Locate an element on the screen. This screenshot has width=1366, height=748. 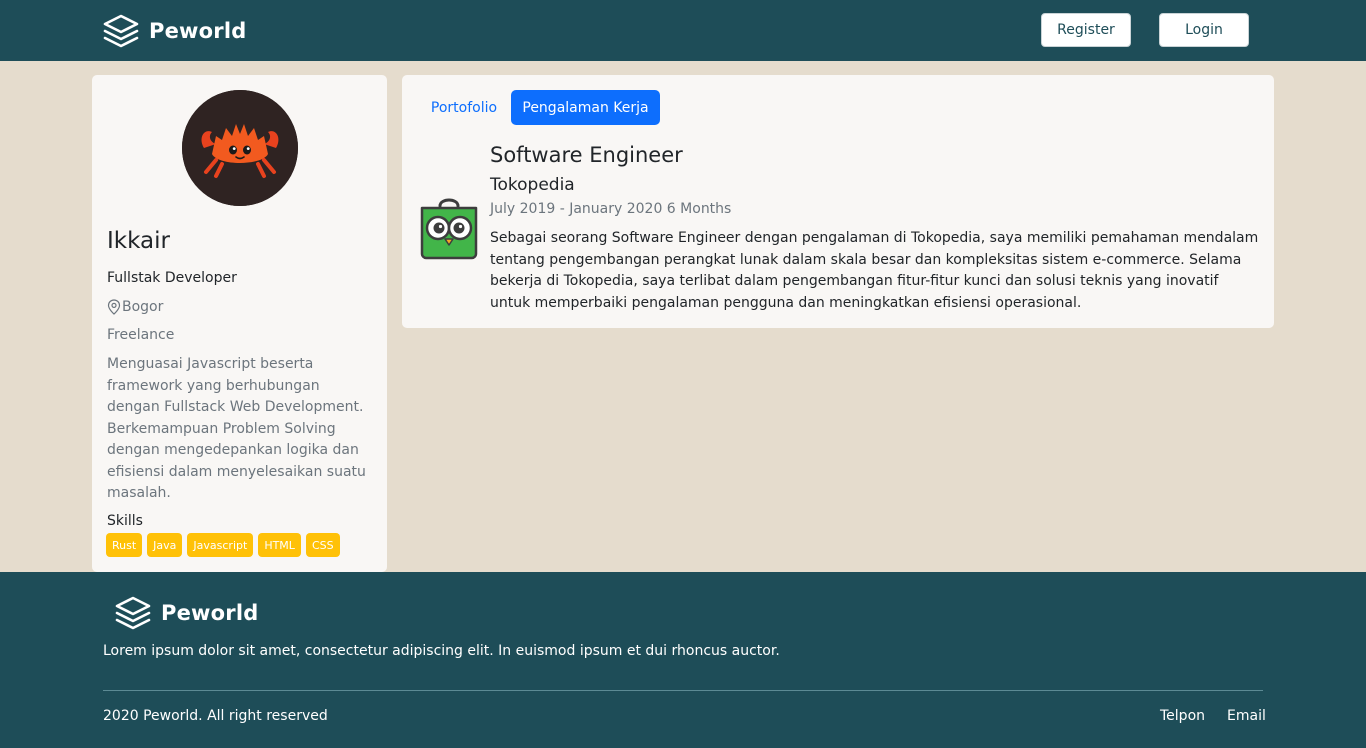
footer-link-email: Email is located at coordinates (1246, 716).